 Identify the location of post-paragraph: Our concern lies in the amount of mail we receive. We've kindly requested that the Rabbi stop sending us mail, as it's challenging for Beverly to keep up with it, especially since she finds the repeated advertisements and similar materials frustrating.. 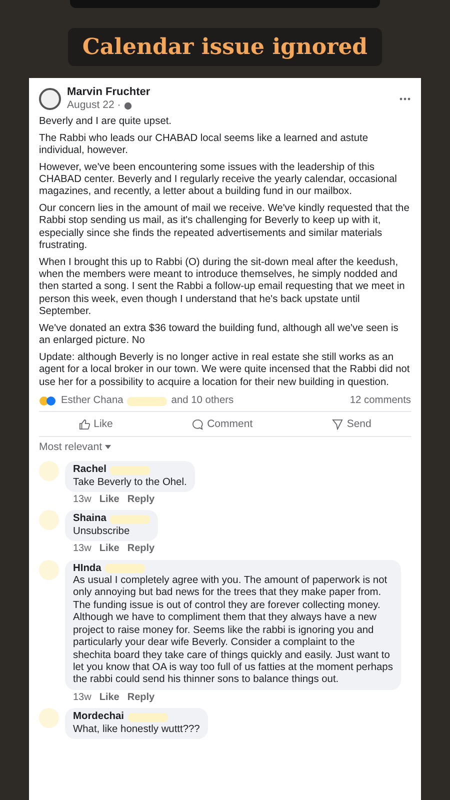
(224, 227).